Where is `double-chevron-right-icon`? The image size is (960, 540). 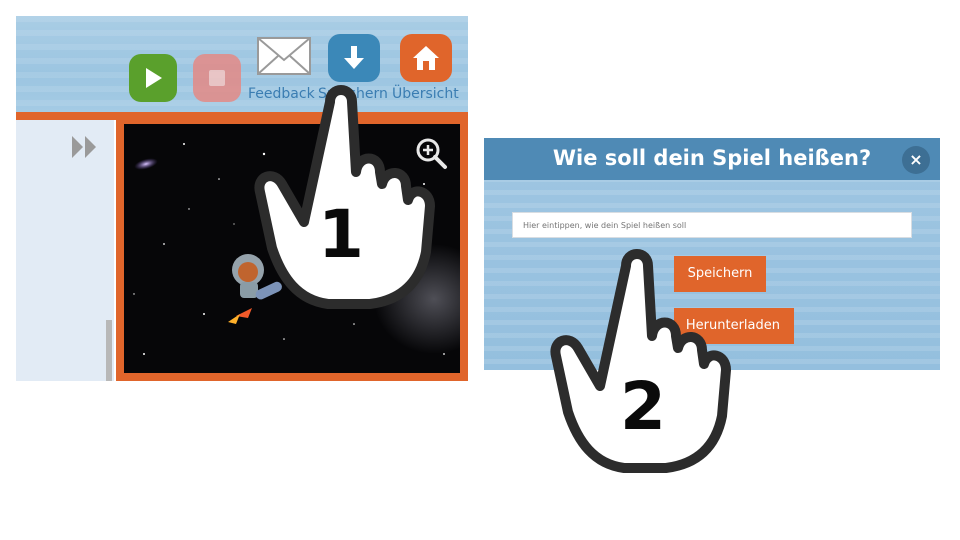
double-chevron-right-icon is located at coordinates (84, 147).